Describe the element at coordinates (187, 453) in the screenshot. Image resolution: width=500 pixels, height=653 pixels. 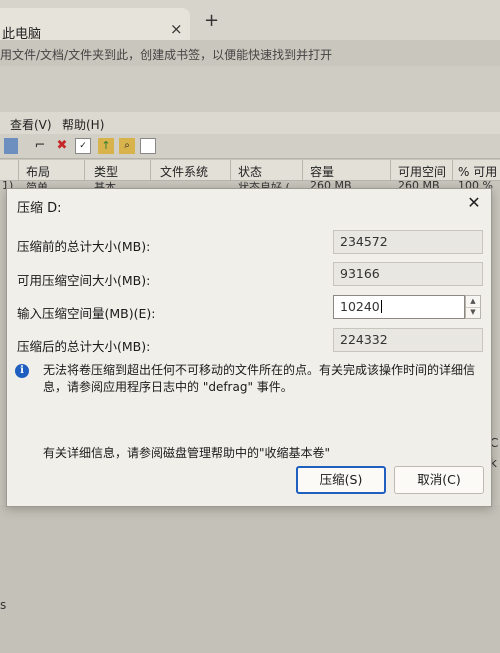
I see `help-text: 有关详细信息，请参阅磁盘管理帮助中的"收缩基本卷"` at that location.